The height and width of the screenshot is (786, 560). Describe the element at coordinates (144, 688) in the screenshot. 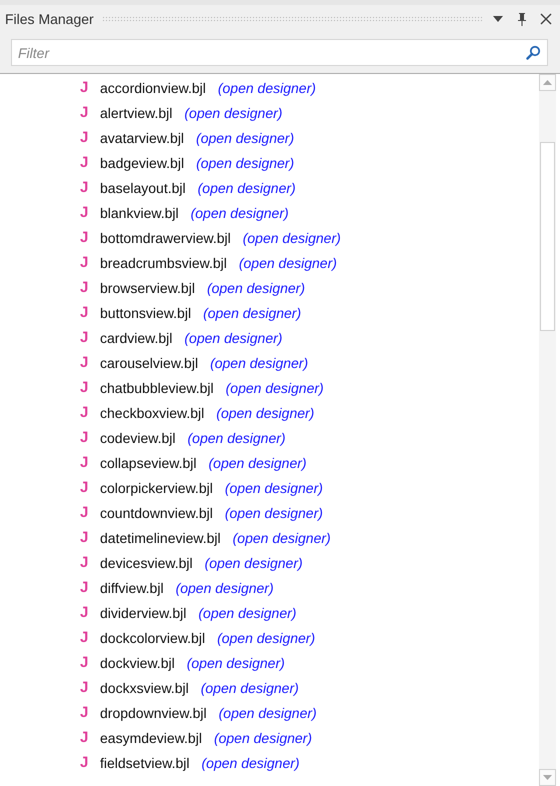

I see `file-name: dockxsview.bjl` at that location.